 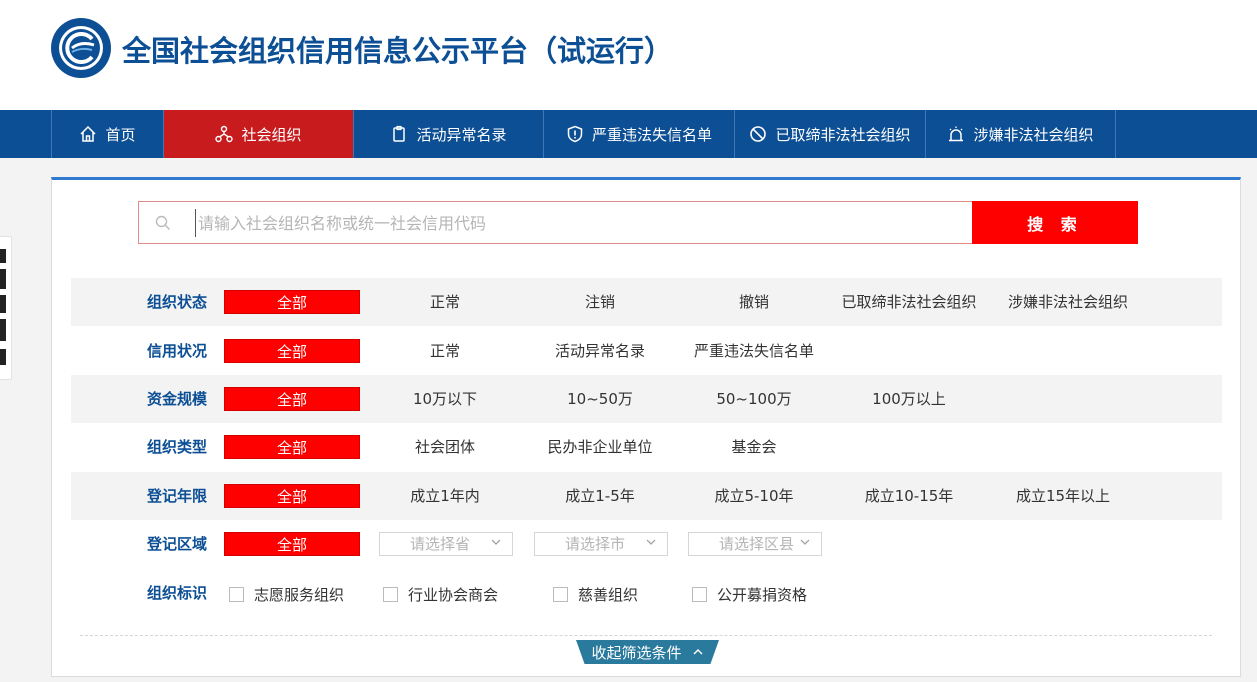 I want to click on nav-item-social-org: 社会组织, so click(x=258, y=134).